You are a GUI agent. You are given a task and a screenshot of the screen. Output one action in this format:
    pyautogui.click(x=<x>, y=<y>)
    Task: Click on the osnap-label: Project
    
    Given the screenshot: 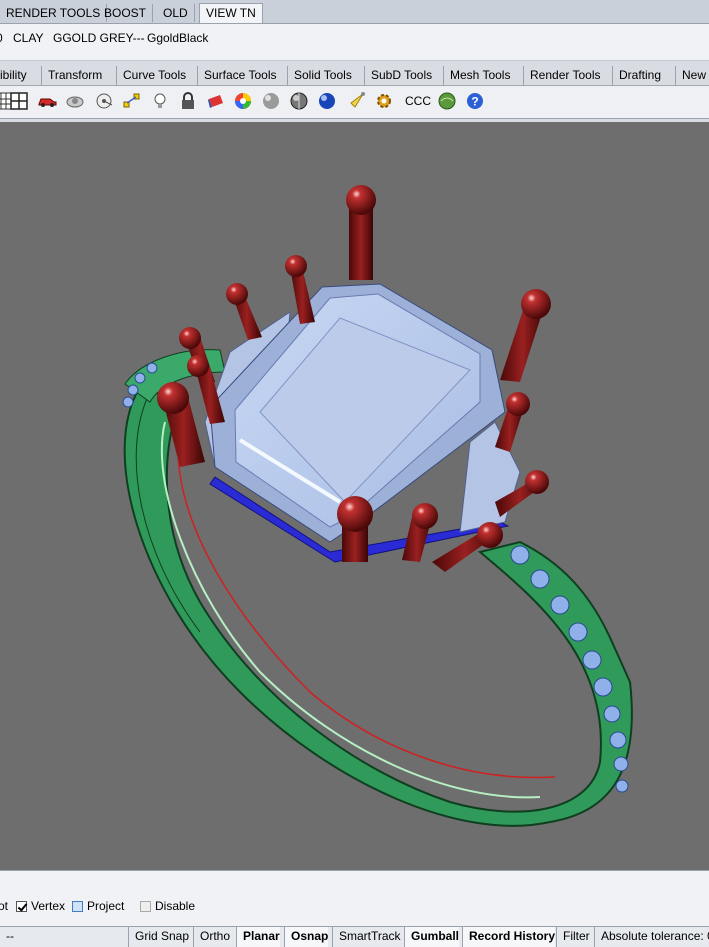 What is the action you would take?
    pyautogui.click(x=106, y=906)
    